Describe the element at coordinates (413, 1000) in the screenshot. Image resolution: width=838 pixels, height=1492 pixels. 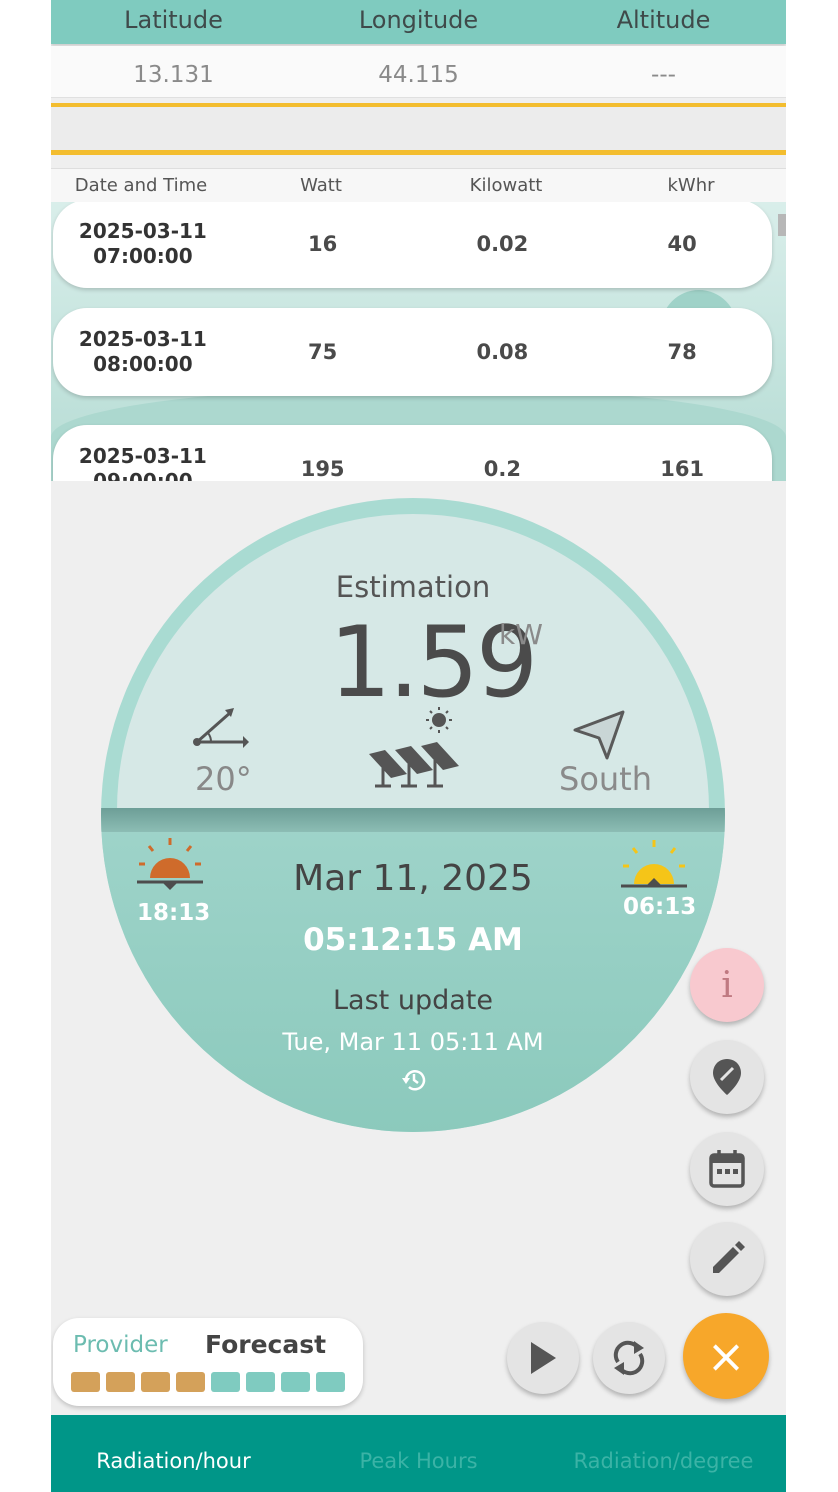
I see `last-update-label: Last update` at that location.